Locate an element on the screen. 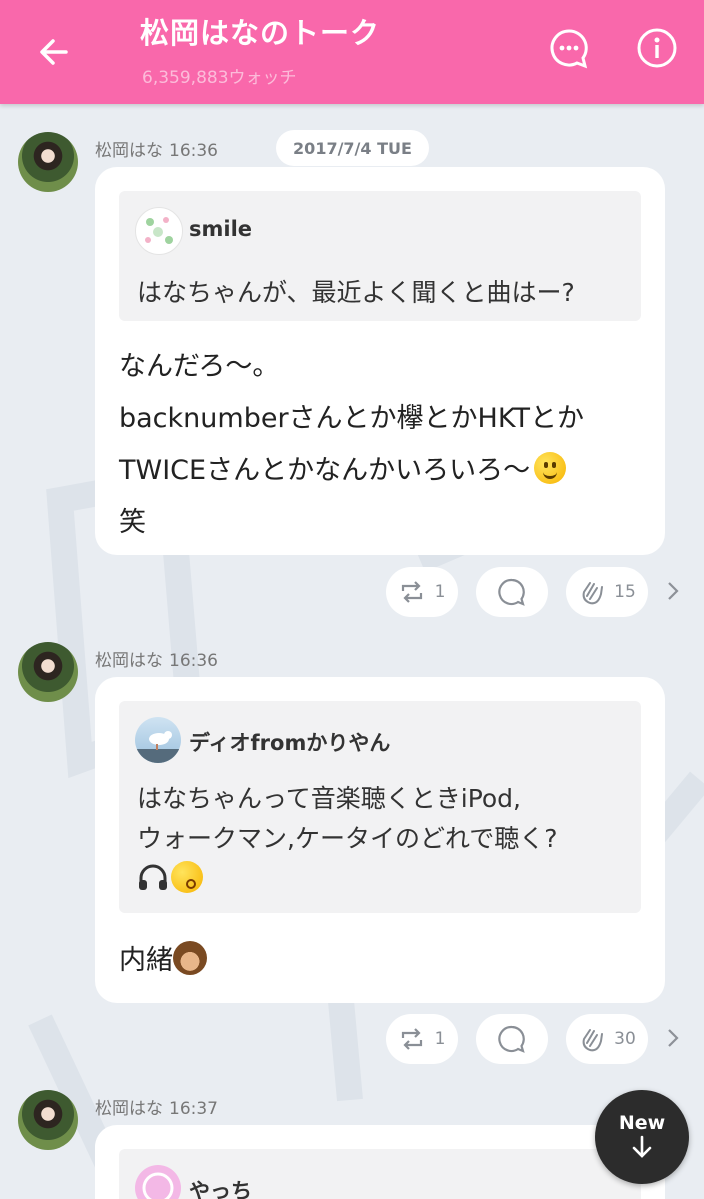 Image resolution: width=704 pixels, height=1199 pixels. default-avatar-image is located at coordinates (158, 1185).